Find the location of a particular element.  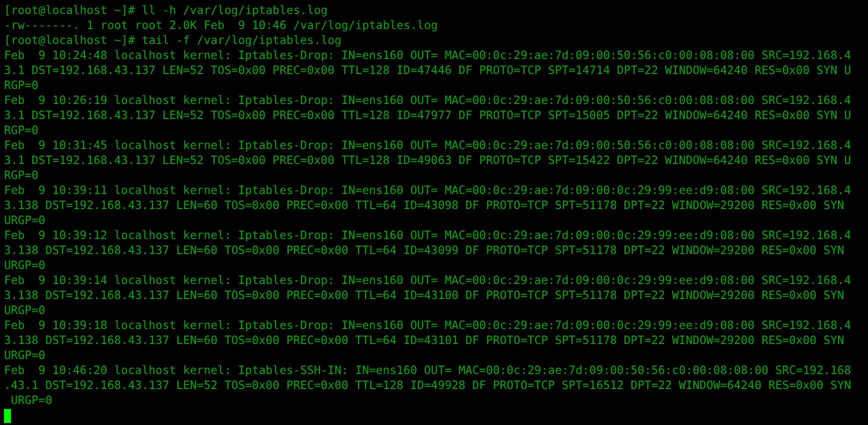

terminal-line: -rw-------. 1 root root 2.0K Feb 9 10:46 /var/log/iptables.log is located at coordinates (221, 25).